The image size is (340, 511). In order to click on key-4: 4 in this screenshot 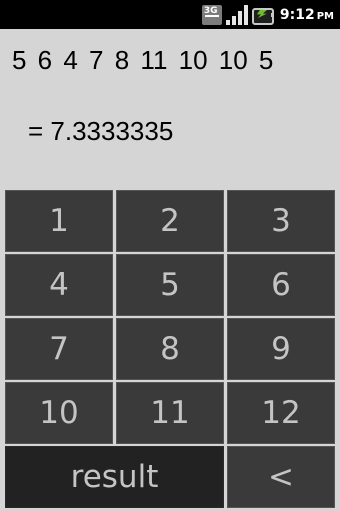, I will do `click(59, 285)`.